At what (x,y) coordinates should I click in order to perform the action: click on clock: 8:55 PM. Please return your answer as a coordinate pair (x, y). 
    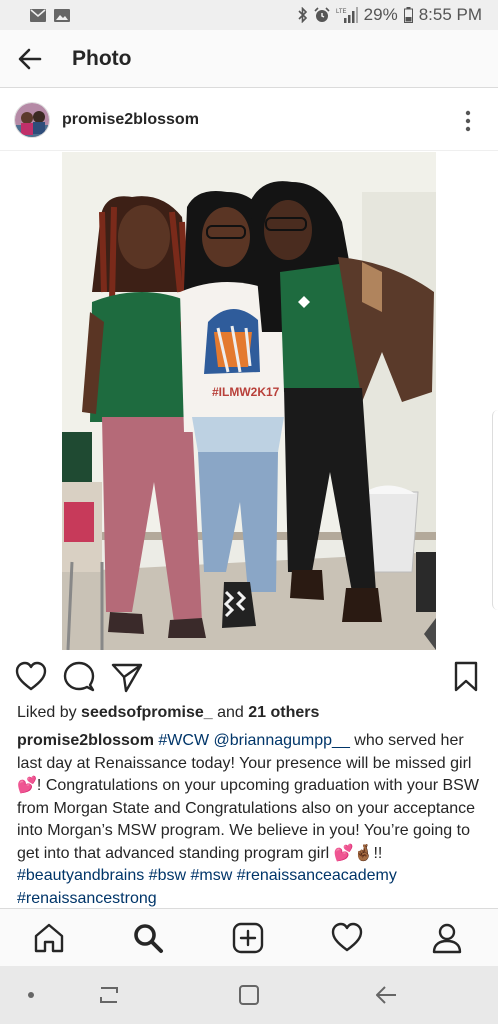
    Looking at the image, I should click on (450, 14).